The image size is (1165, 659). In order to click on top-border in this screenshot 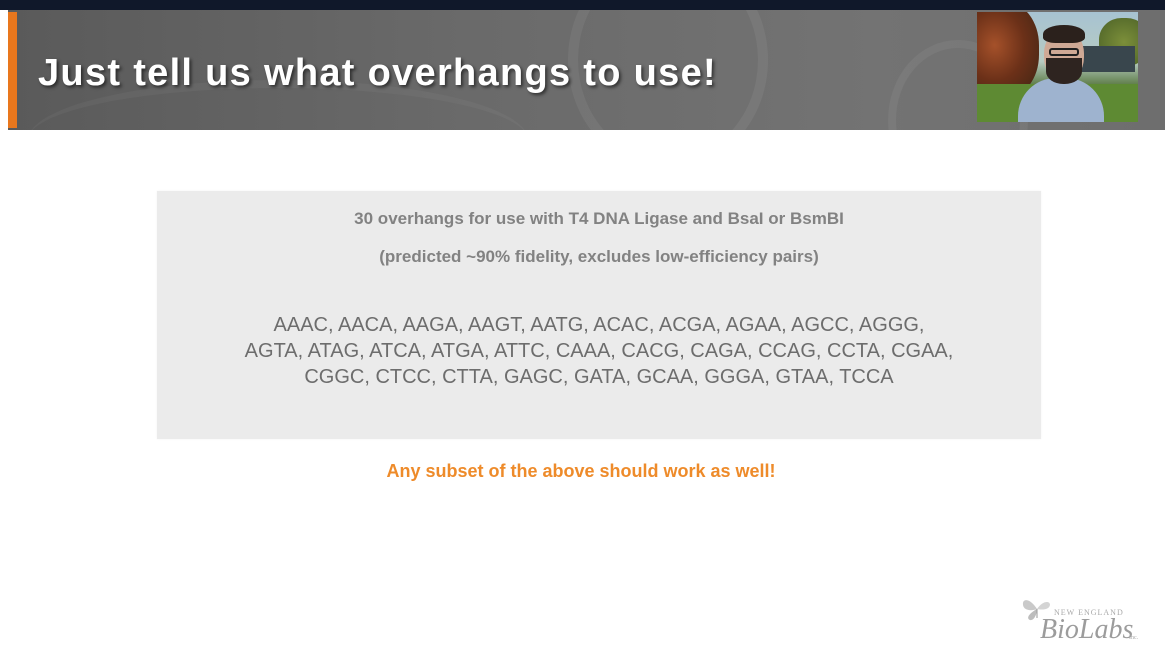, I will do `click(582, 5)`.